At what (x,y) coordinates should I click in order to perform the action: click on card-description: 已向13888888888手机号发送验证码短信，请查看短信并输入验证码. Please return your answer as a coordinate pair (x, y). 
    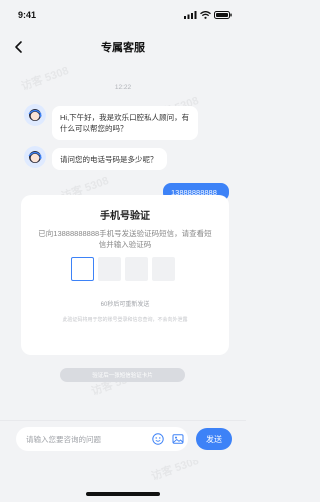
    Looking at the image, I should click on (125, 239).